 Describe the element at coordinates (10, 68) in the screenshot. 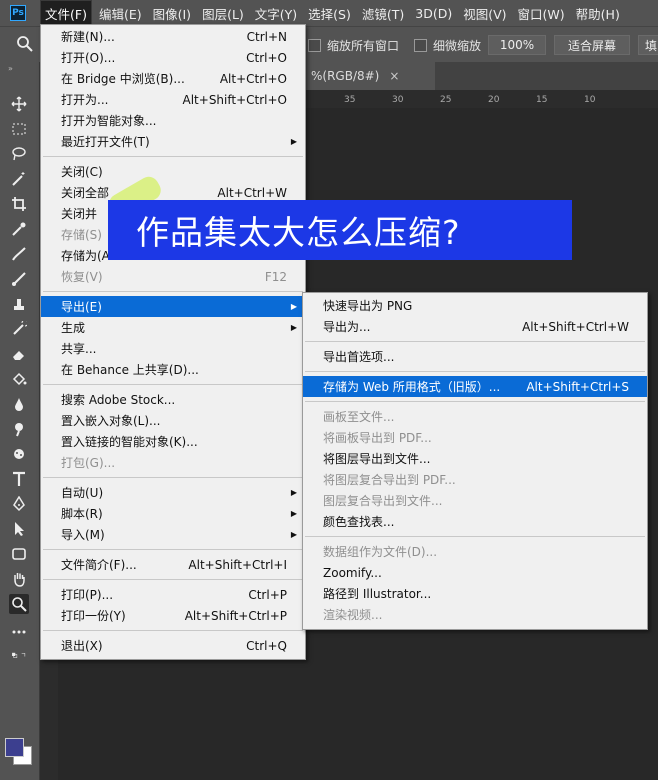

I see `collapse-icon: »` at that location.